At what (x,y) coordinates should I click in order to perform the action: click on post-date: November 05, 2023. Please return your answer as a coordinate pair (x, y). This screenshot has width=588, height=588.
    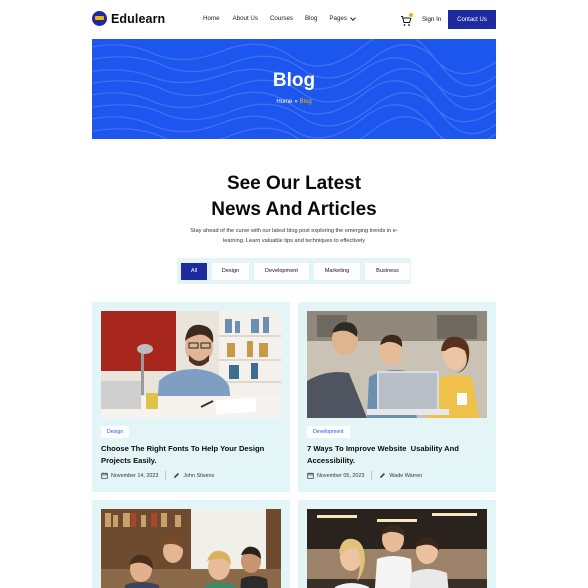
    Looking at the image, I should click on (341, 475).